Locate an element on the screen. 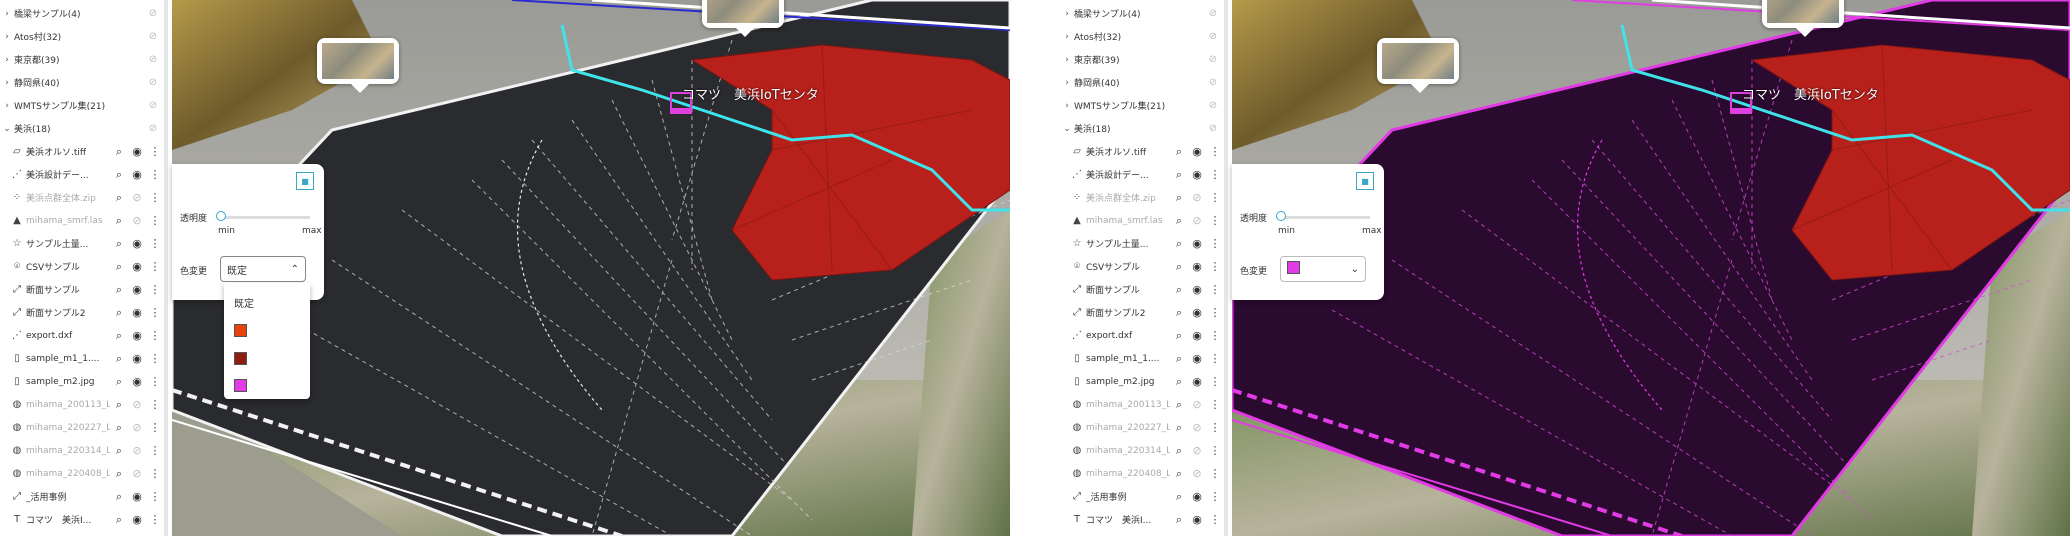  color-select: 既定 ⌃ is located at coordinates (263, 269).